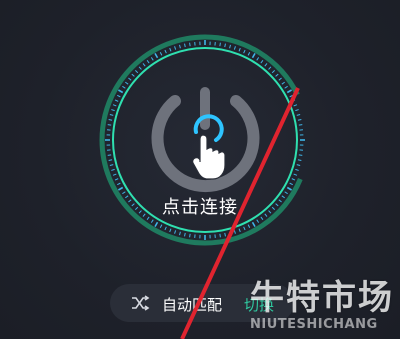 This screenshot has width=400, height=339. I want to click on watermark-logo-subtext: NIUTESHICHANG, so click(314, 324).